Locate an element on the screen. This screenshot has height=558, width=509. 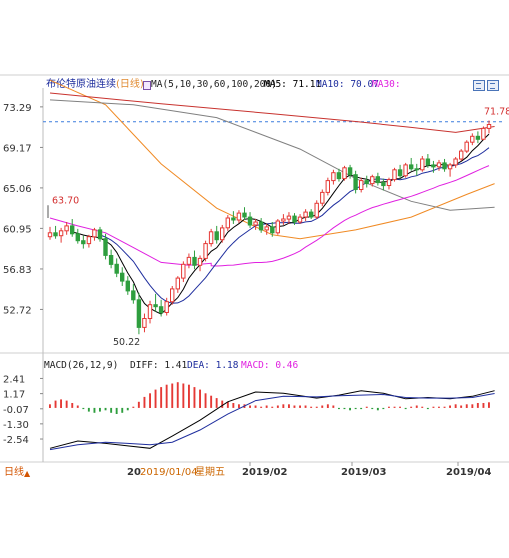
macd-tick-label: 2.41 is located at coordinates (14, 379).